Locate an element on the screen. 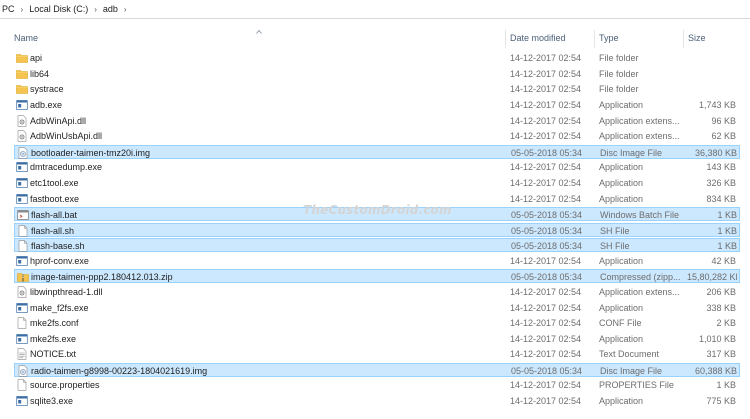  file-name: hprof-conv.exe is located at coordinates (59, 261).